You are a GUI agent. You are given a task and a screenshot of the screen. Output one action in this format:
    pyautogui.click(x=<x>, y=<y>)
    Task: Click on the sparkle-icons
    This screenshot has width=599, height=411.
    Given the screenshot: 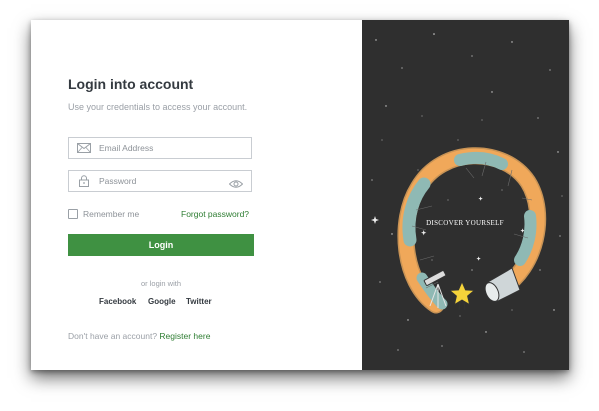 What is the action you would take?
    pyautogui.click(x=448, y=228)
    